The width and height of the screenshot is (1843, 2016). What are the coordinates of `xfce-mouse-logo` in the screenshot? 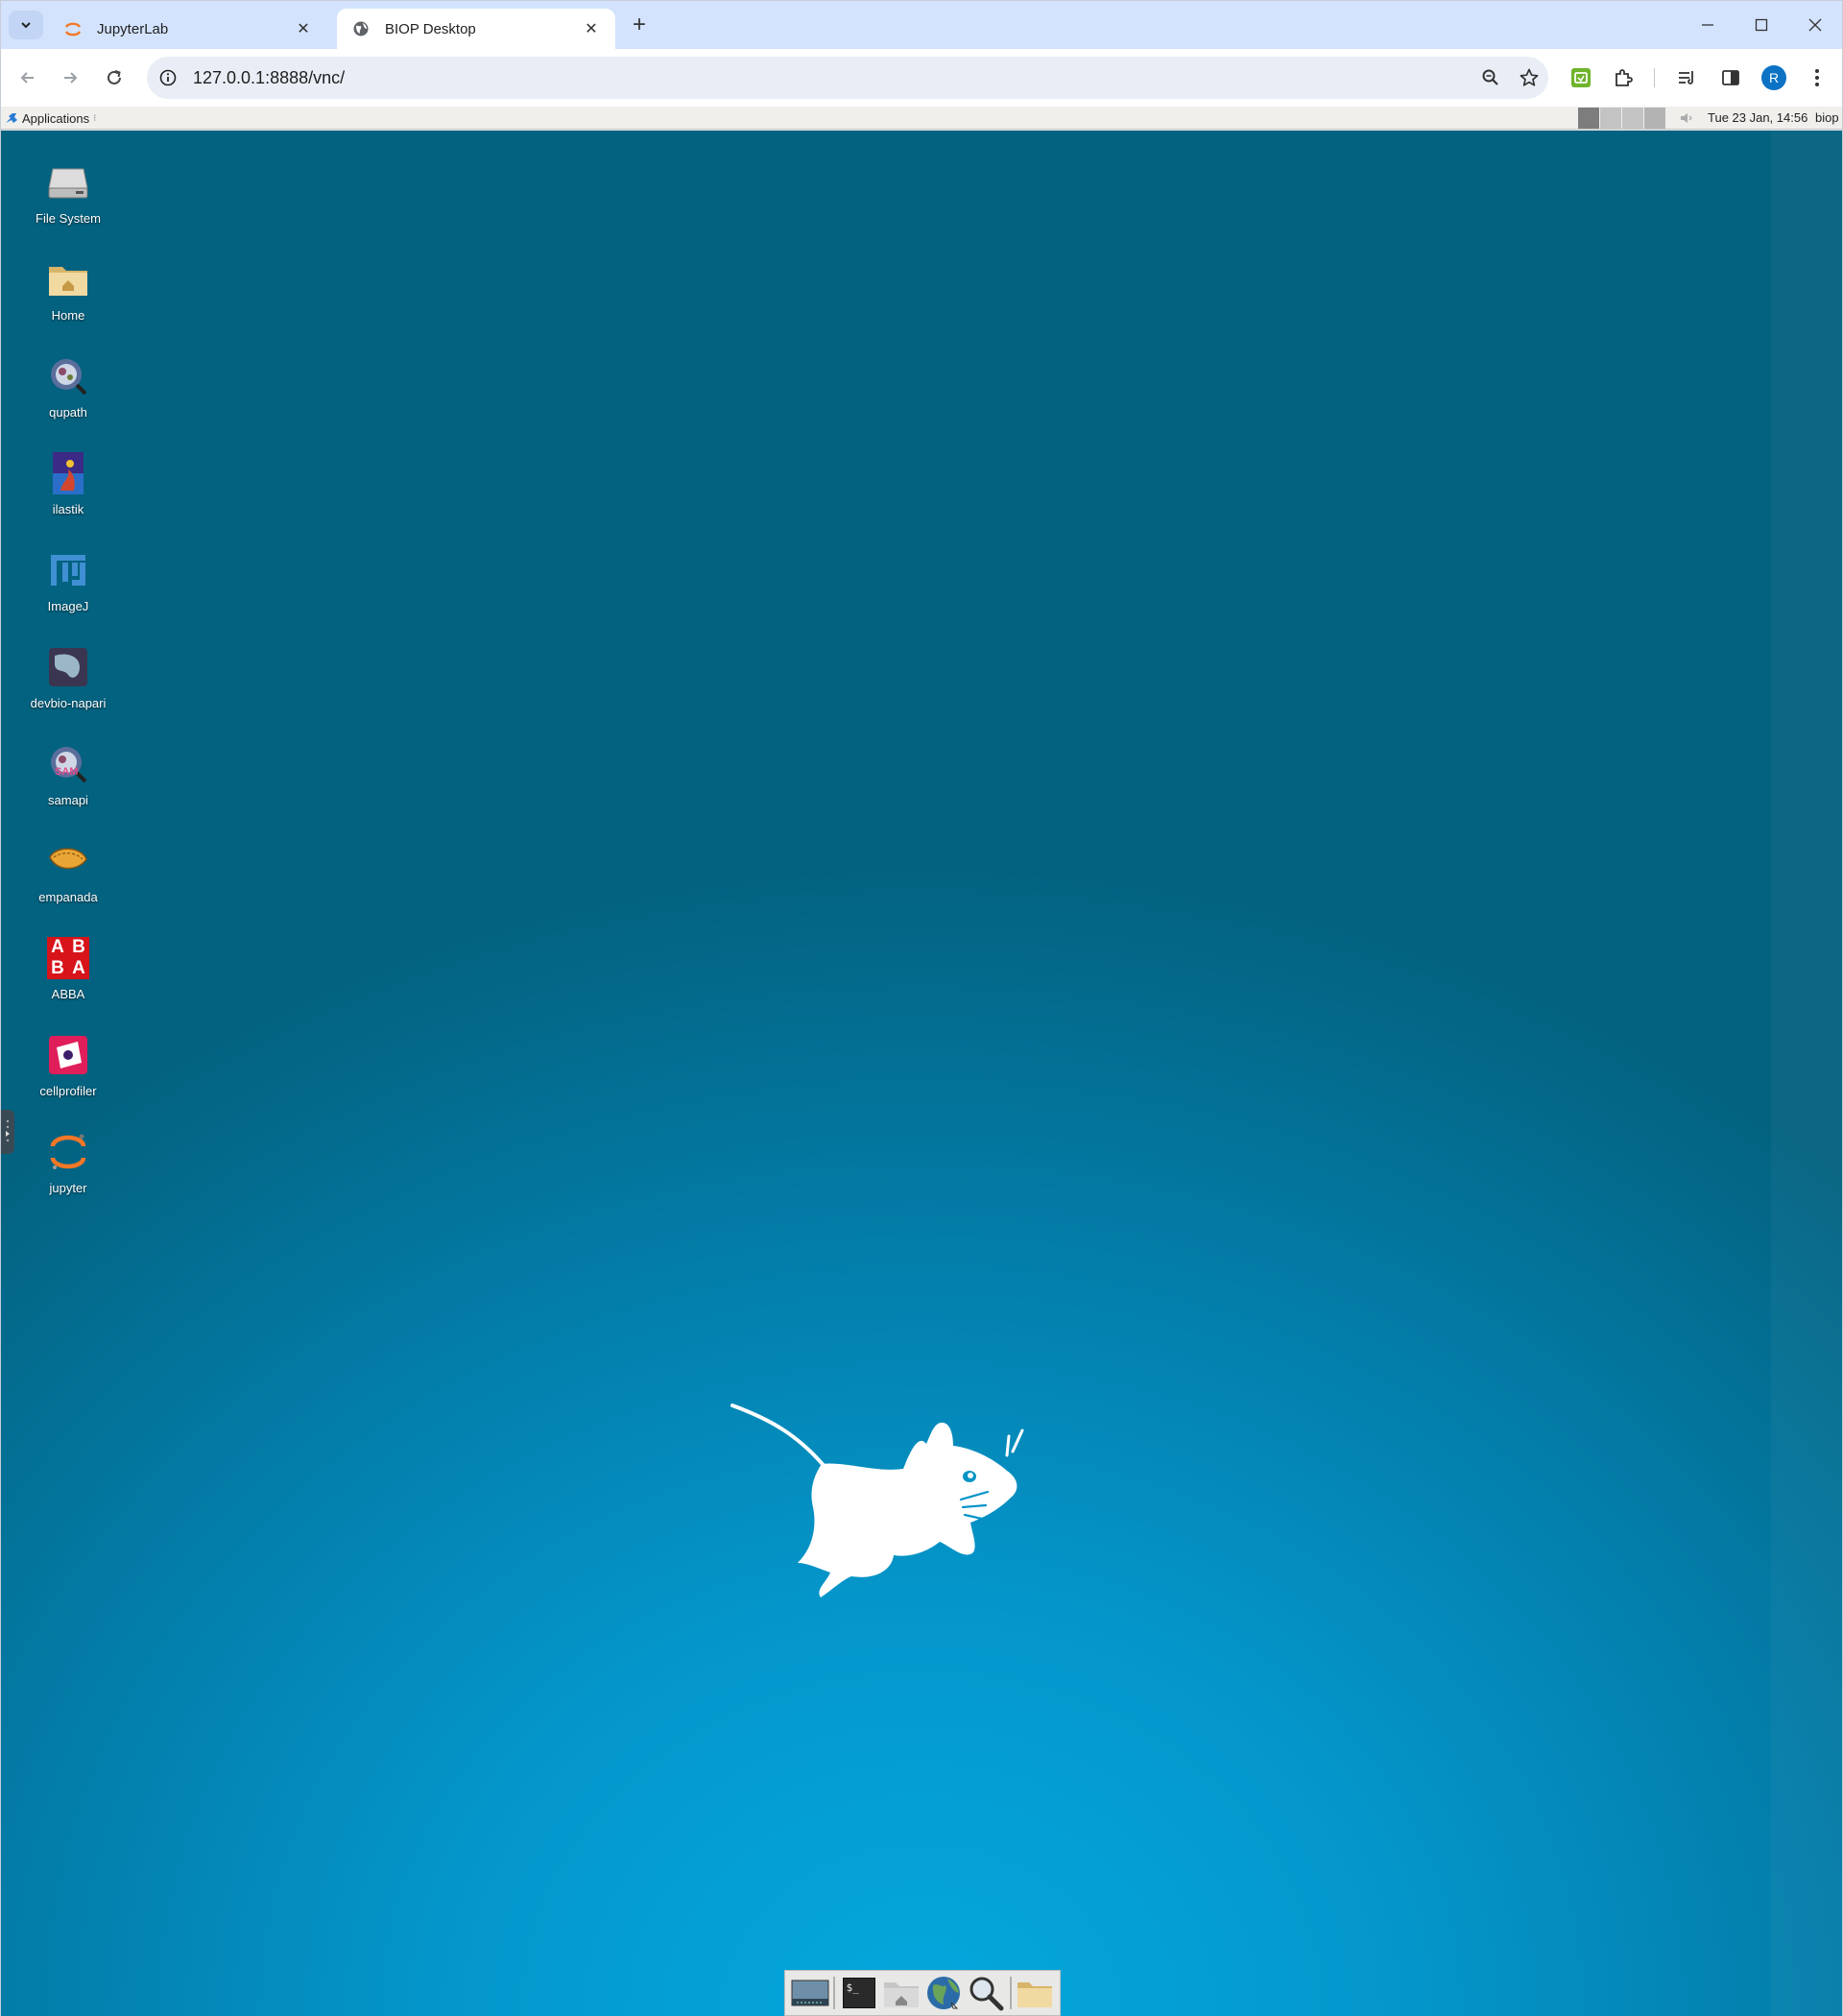 It's located at (877, 1500).